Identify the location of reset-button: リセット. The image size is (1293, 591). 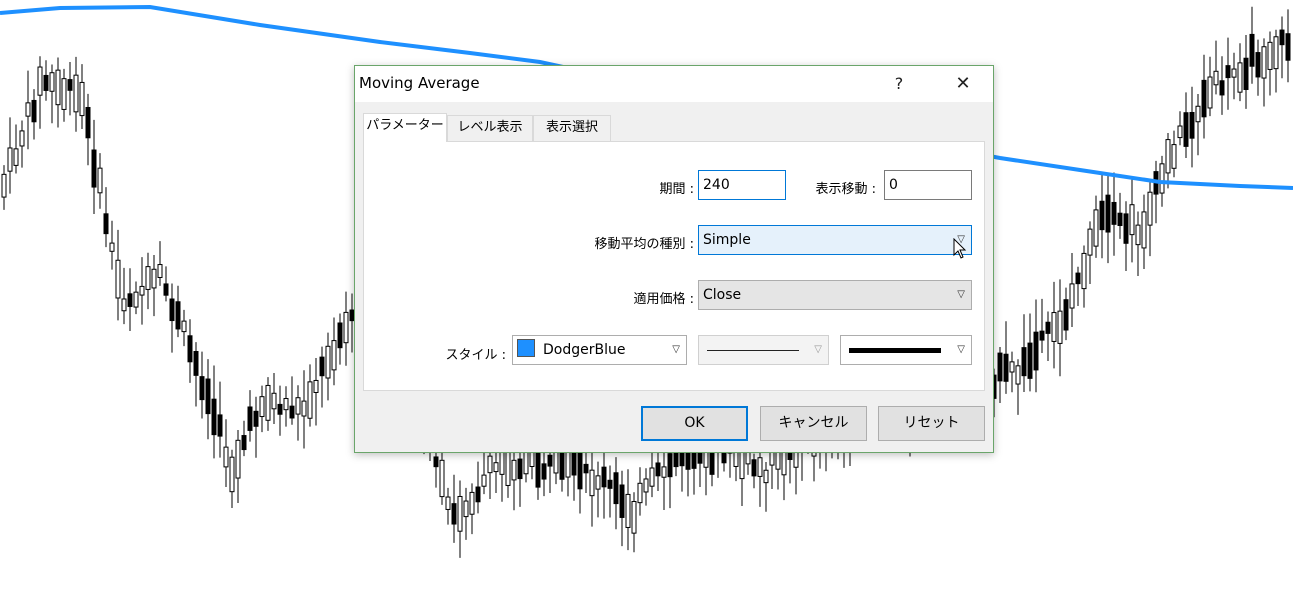
(931, 423).